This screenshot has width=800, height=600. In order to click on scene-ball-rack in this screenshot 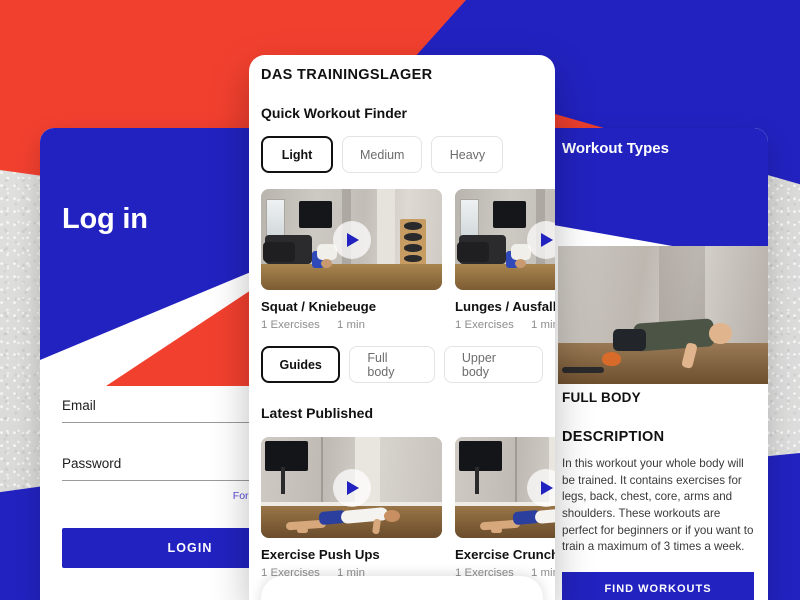, I will do `click(413, 243)`.